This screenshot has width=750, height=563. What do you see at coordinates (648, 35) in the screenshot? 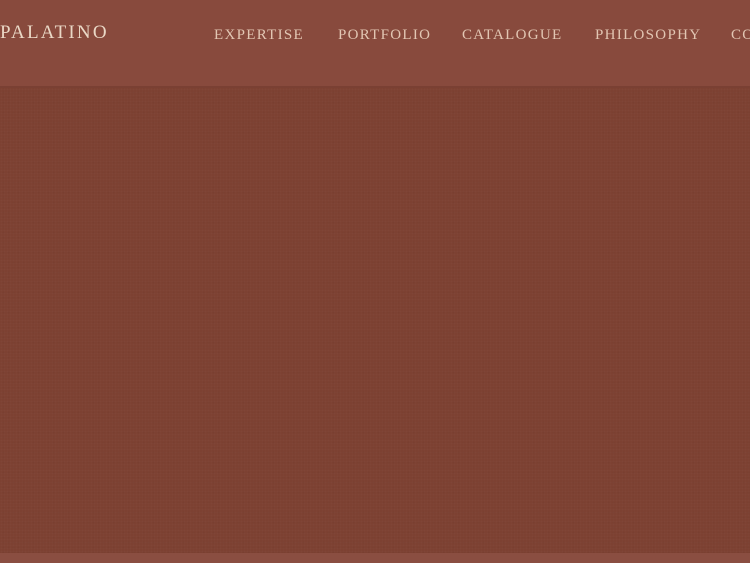
I see `nav-item-philosophy: PHILOSOPHY` at bounding box center [648, 35].